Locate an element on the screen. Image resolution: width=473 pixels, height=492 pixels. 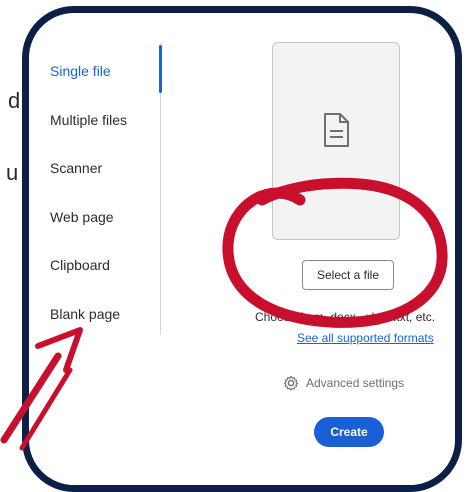
supported-types-text: Choose from .docx, .xlsx, .txt, etc. is located at coordinates (345, 317).